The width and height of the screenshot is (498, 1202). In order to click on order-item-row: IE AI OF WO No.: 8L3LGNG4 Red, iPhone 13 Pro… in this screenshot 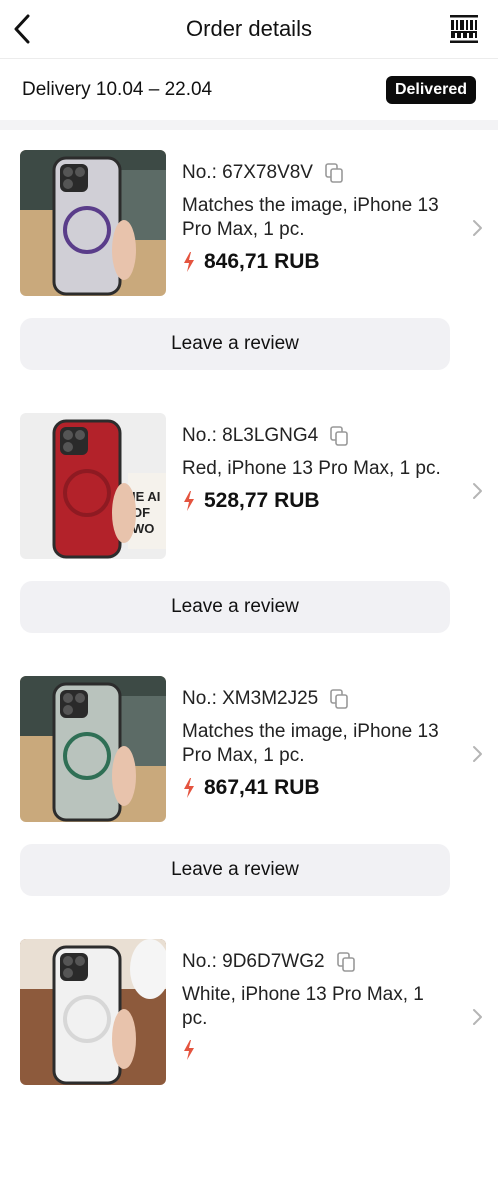, I will do `click(251, 487)`.